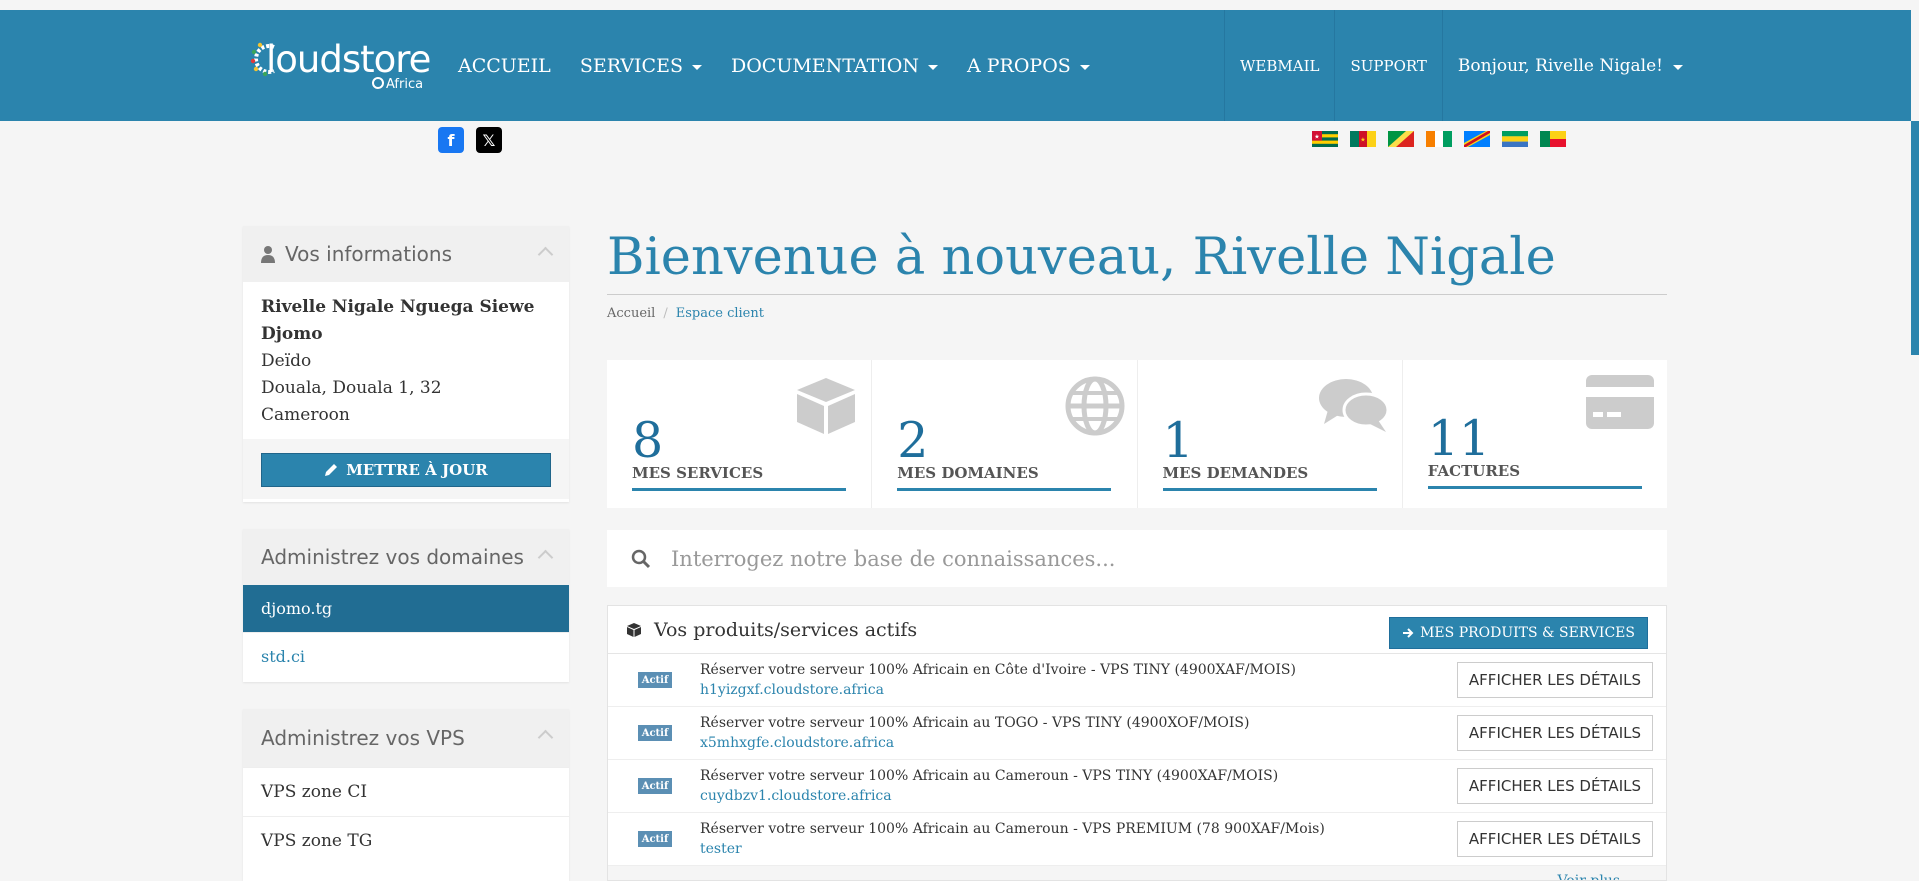 The height and width of the screenshot is (881, 1919). What do you see at coordinates (1553, 139) in the screenshot?
I see `flag-benin-icon` at bounding box center [1553, 139].